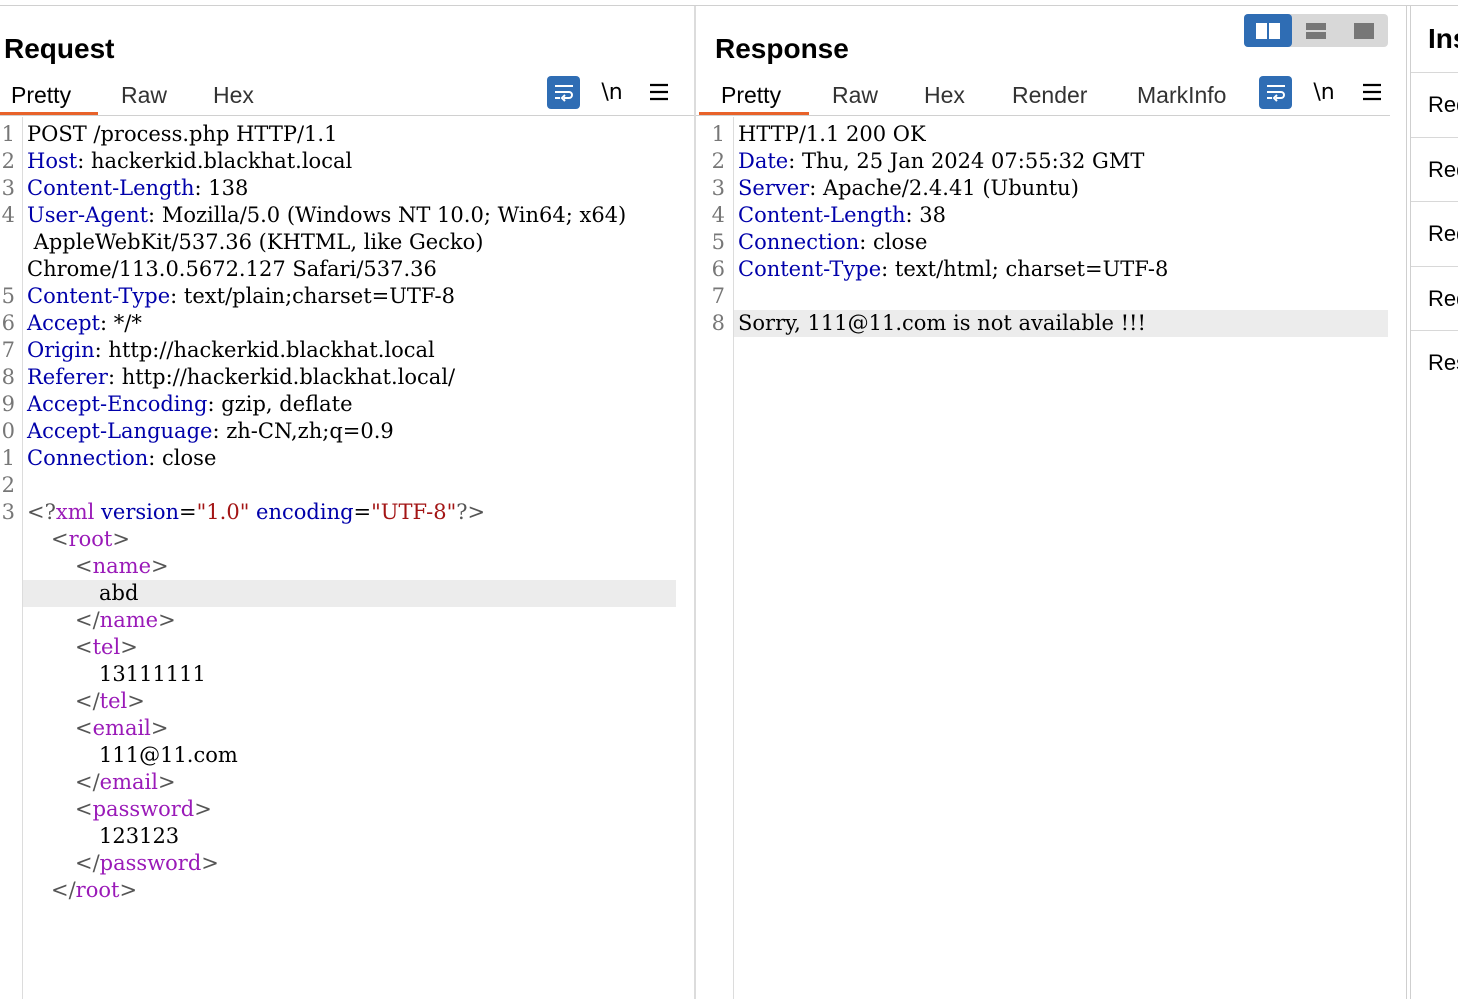  I want to click on layout-side-by-side-button, so click(1268, 30).